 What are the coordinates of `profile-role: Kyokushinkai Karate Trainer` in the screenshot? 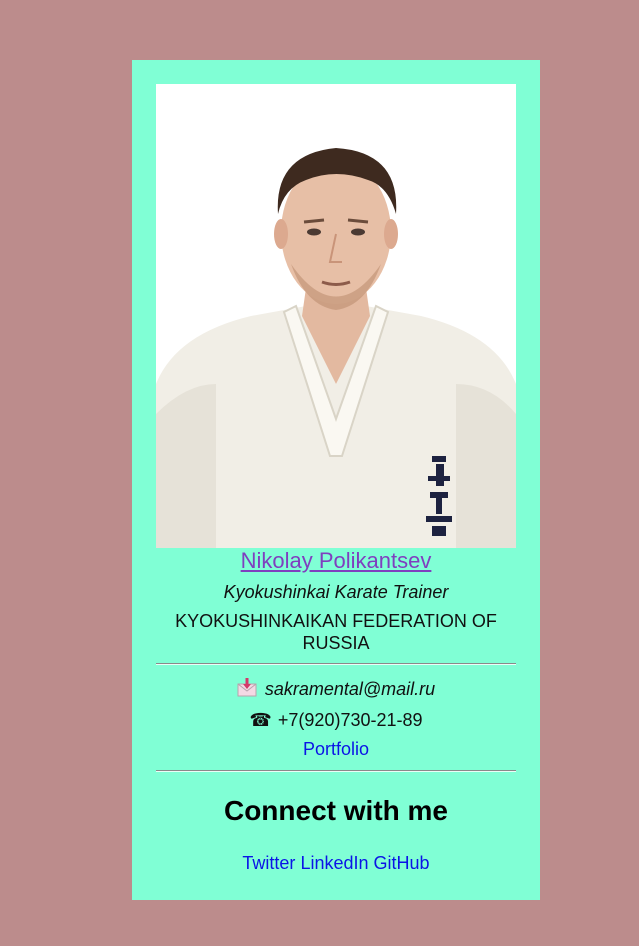 It's located at (336, 592).